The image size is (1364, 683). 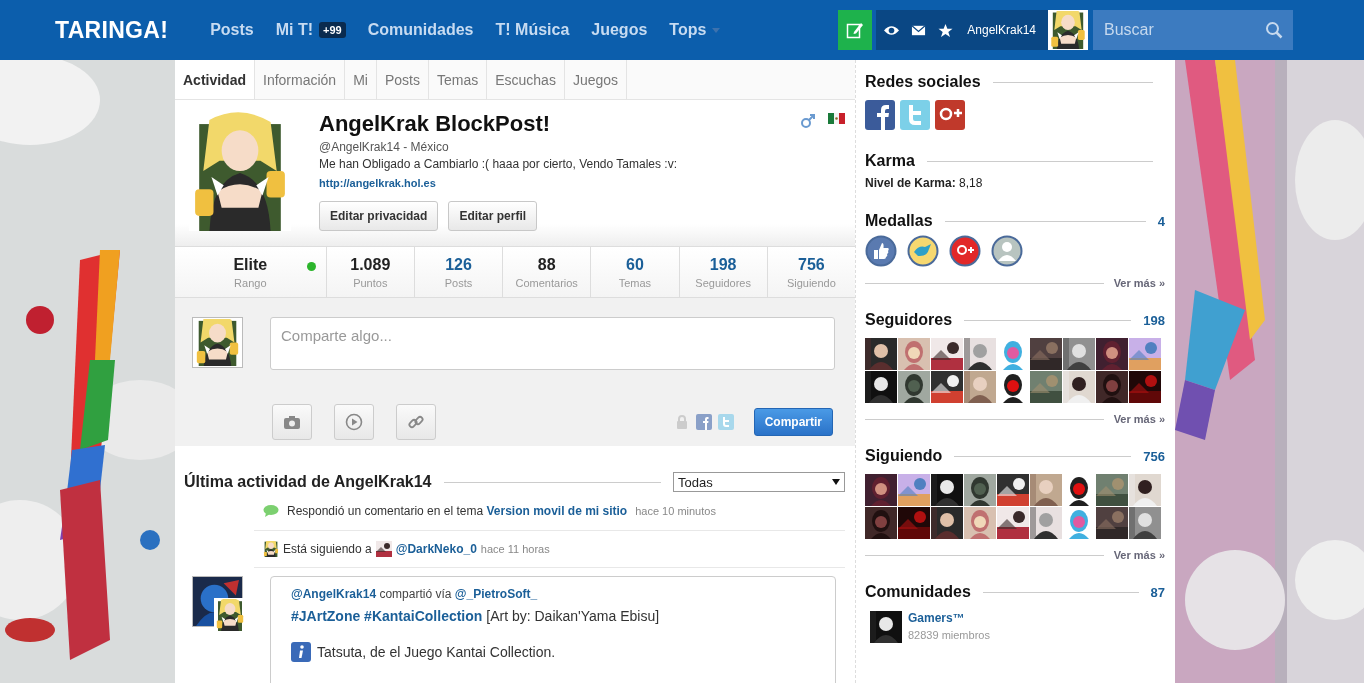 I want to click on google-plus-icon, so click(x=950, y=115).